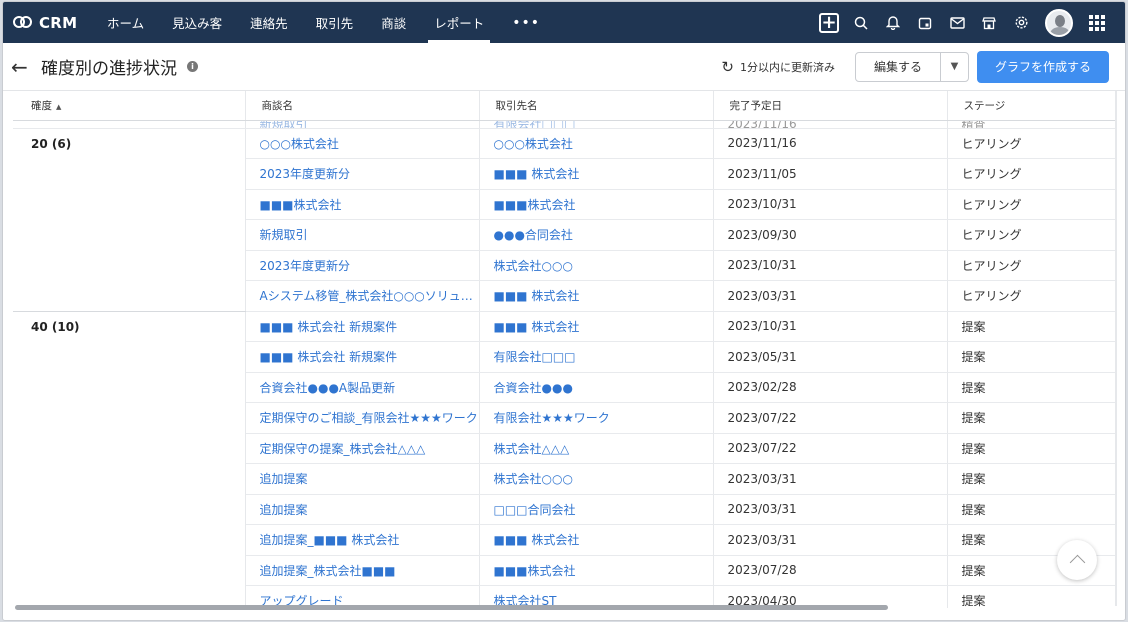 The width and height of the screenshot is (1128, 622). I want to click on store-button, so click(989, 22).